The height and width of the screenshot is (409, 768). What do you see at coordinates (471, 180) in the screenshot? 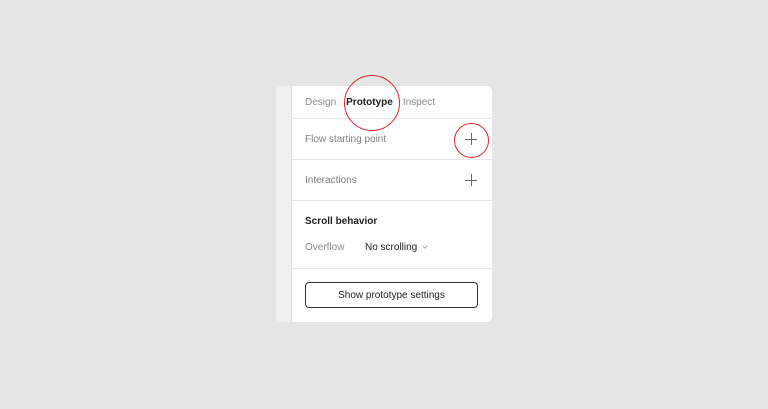
I see `add-interaction-plus-icon` at bounding box center [471, 180].